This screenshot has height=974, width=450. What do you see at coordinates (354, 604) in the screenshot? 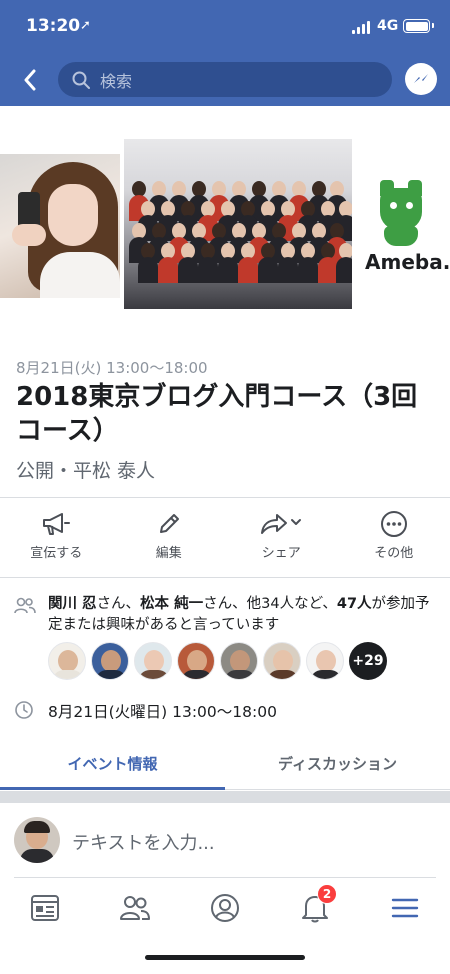
I see `attendee-count: 47人` at bounding box center [354, 604].